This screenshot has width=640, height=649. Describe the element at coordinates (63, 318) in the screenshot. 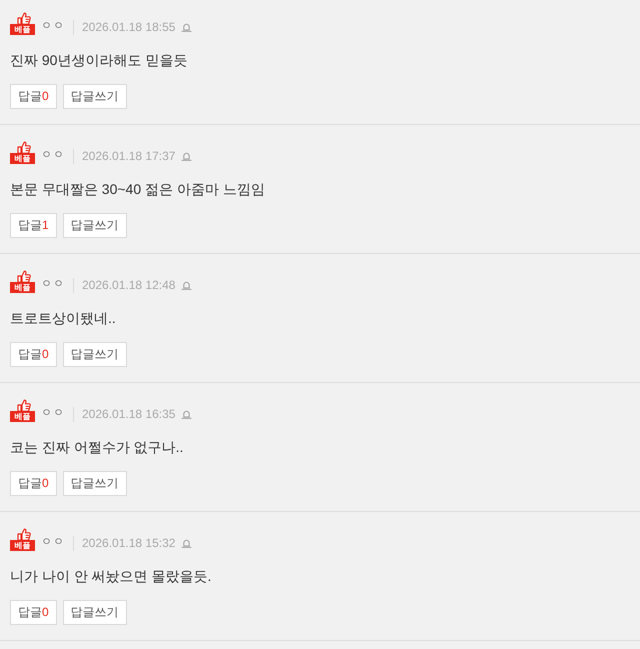

I see `comment-text: 트로트상이됐네..` at that location.